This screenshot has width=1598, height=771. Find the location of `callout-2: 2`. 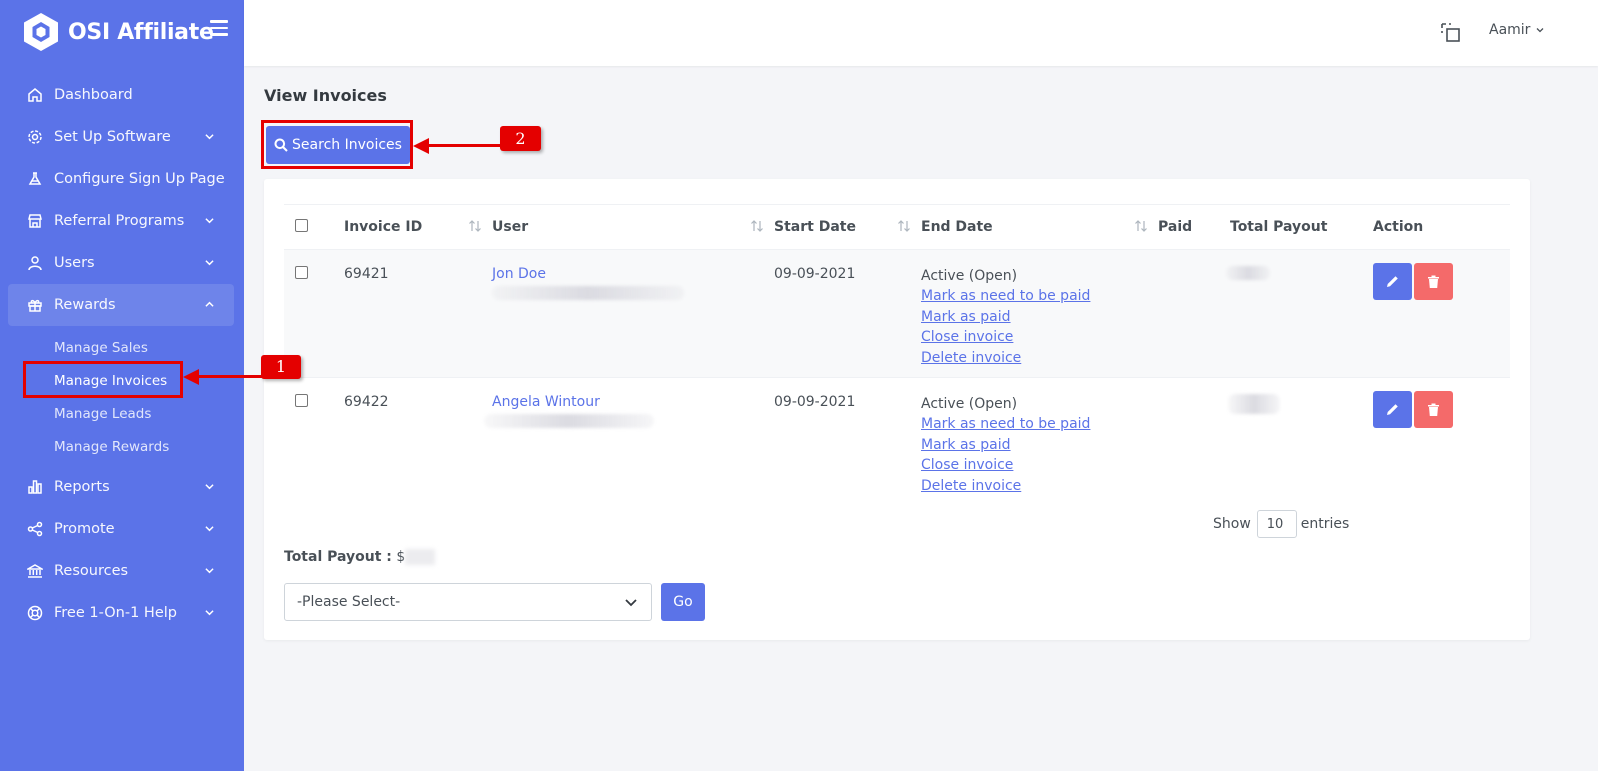

callout-2: 2 is located at coordinates (520, 138).